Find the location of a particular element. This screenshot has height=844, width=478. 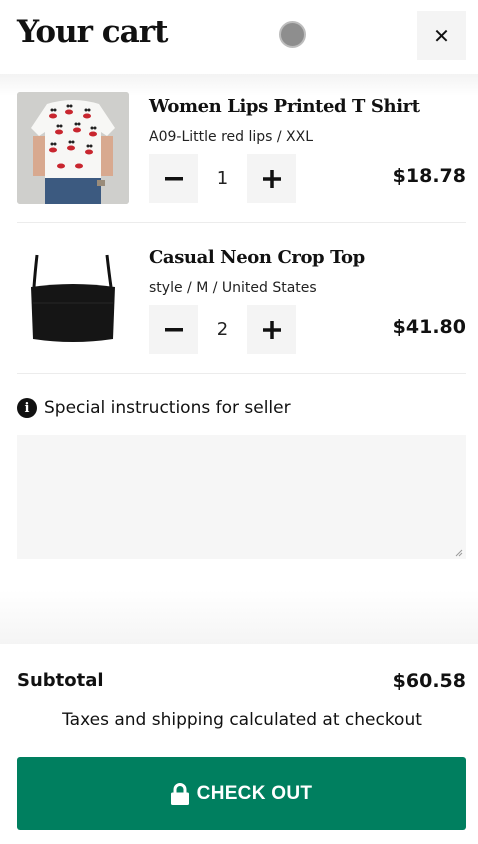

quantity-stepper: 2 is located at coordinates (223, 329).